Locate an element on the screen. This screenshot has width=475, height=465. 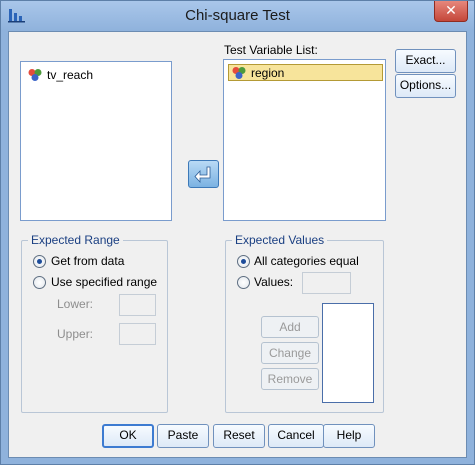
values-field is located at coordinates (326, 283).